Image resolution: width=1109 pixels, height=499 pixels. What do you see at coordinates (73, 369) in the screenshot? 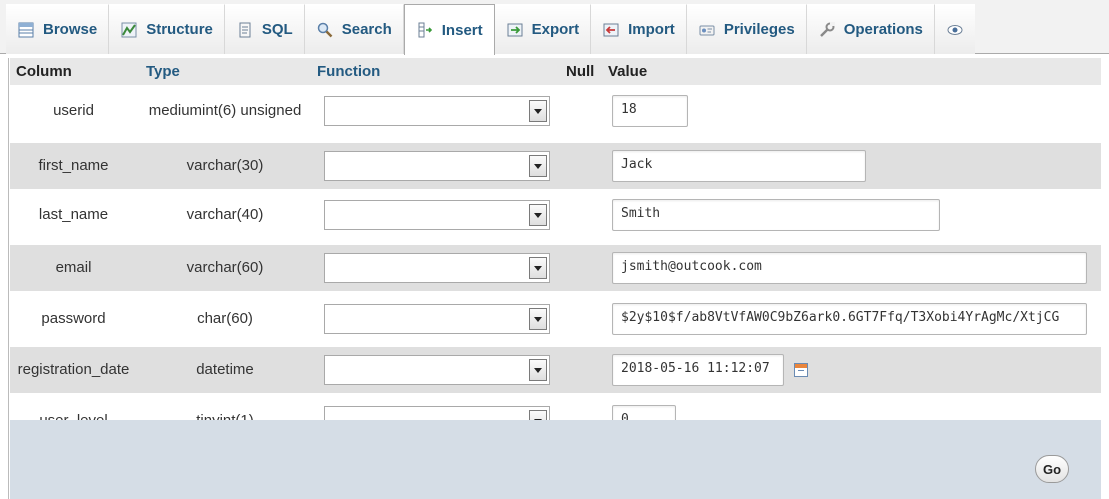
I see `column-name: registration_date` at bounding box center [73, 369].